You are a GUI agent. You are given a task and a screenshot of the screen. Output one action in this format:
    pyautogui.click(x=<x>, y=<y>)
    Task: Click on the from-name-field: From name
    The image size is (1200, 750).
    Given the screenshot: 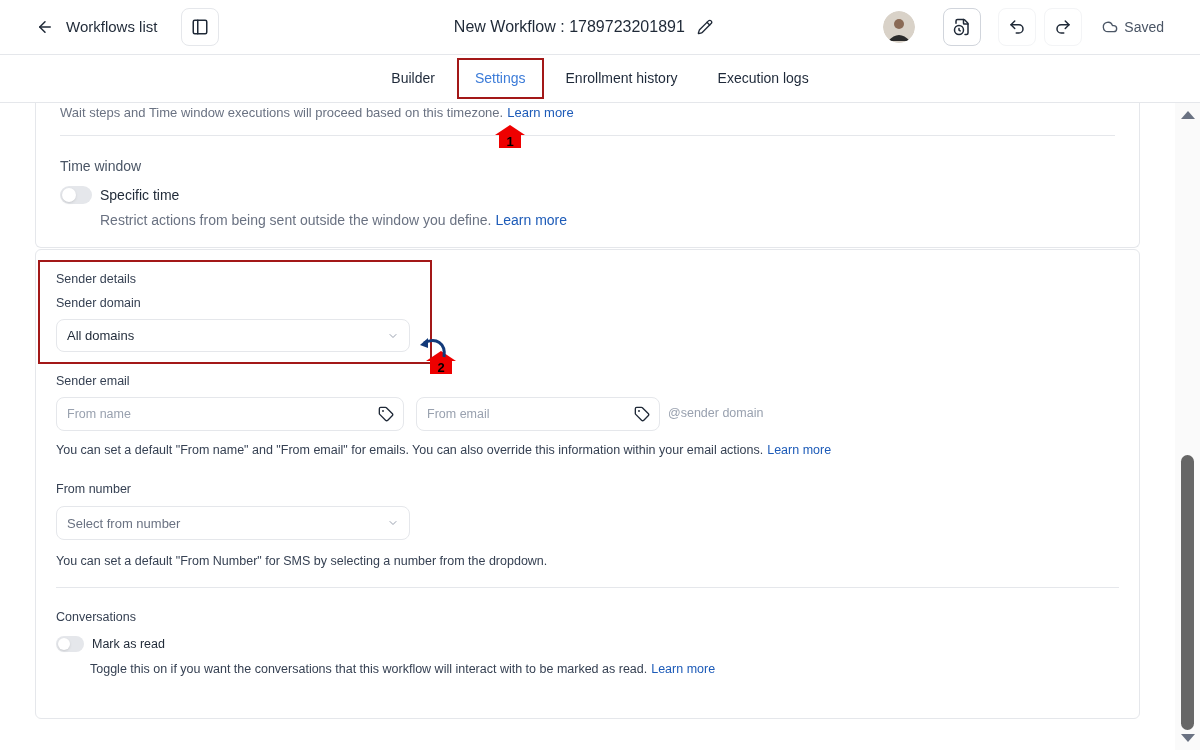 What is the action you would take?
    pyautogui.click(x=230, y=413)
    